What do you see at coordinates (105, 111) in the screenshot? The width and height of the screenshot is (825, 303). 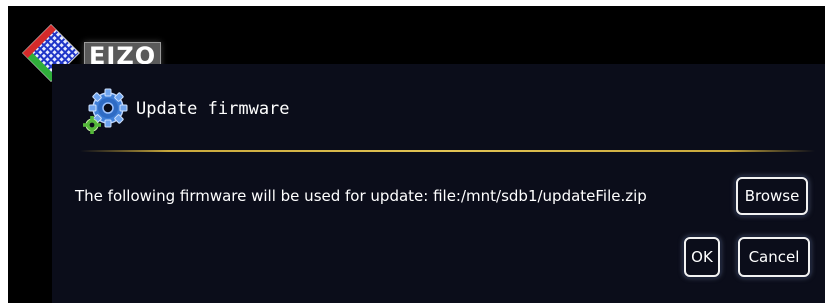 I see `gear-icon` at bounding box center [105, 111].